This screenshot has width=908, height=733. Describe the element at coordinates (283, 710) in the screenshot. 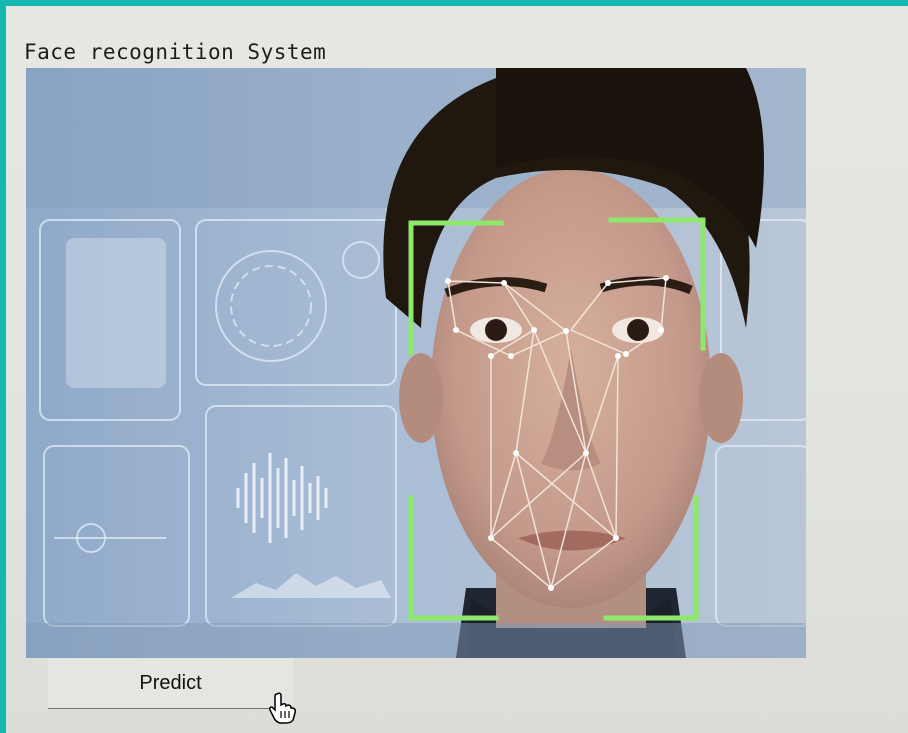

I see `hand-pointer-icon` at that location.